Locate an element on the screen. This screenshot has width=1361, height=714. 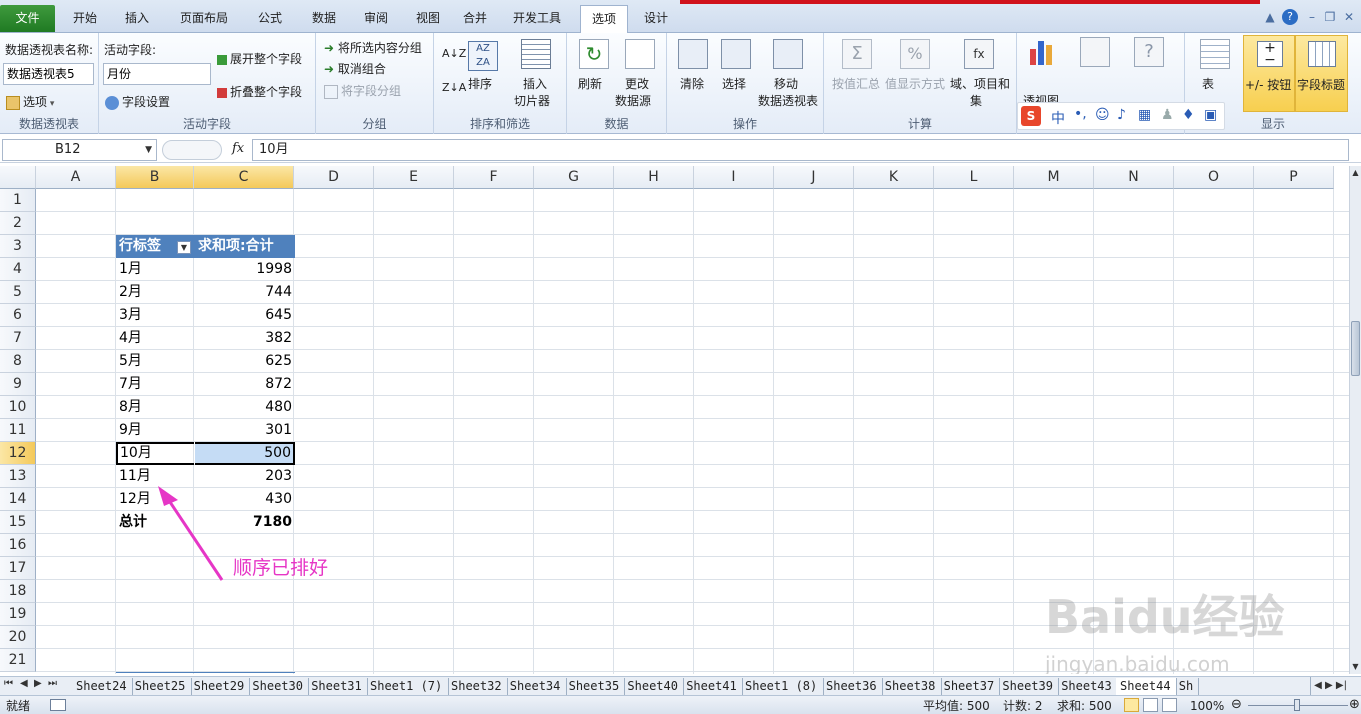
scroll-up-icon: ▲ is located at coordinates (1355, 173).